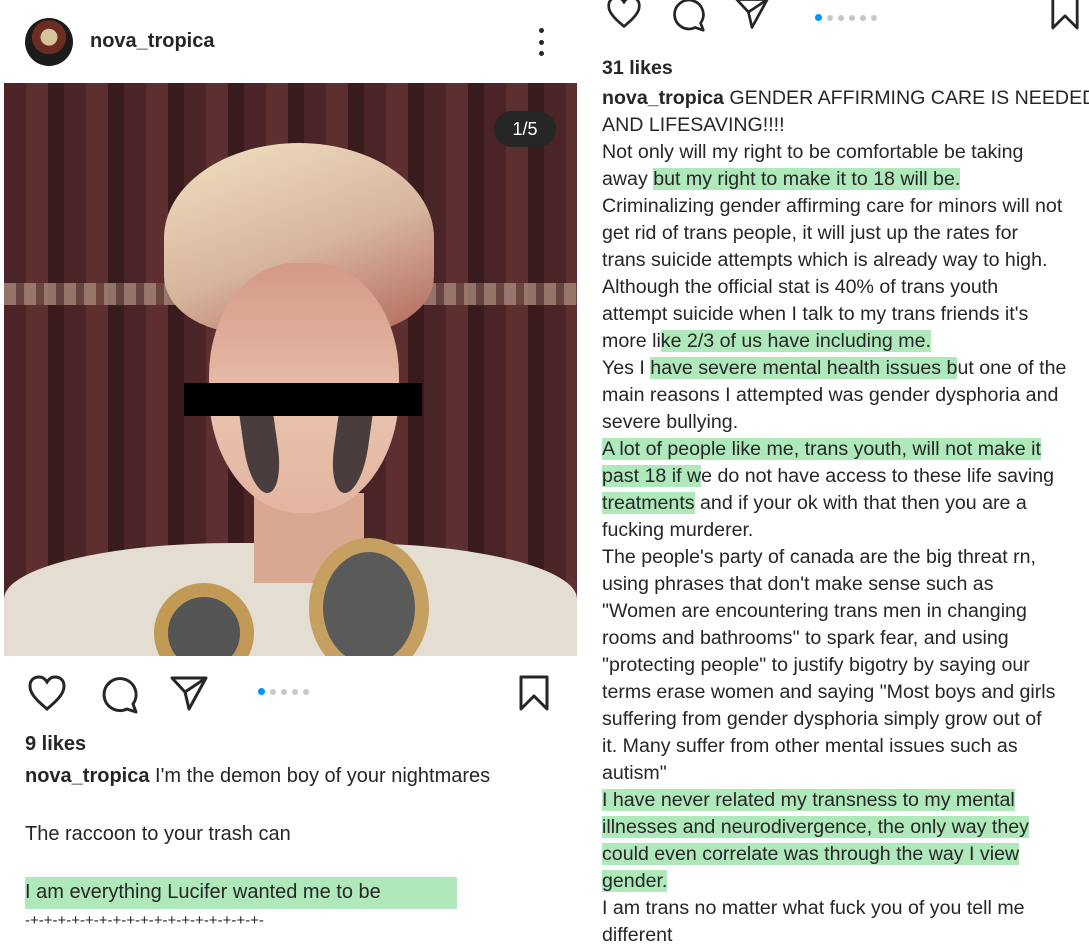 The image size is (1089, 949). I want to click on caption-text: GENDER AFFIRMING CARE IS NEEDED, so click(906, 98).